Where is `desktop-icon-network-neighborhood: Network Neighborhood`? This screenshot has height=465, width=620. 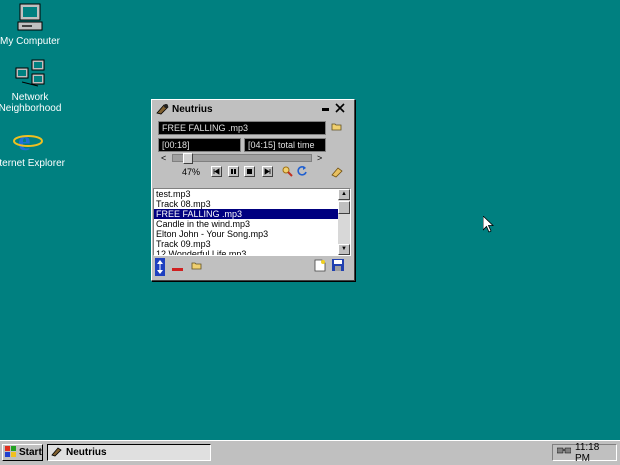
desktop-icon-network-neighborhood: Network Neighborhood is located at coordinates (34, 86).